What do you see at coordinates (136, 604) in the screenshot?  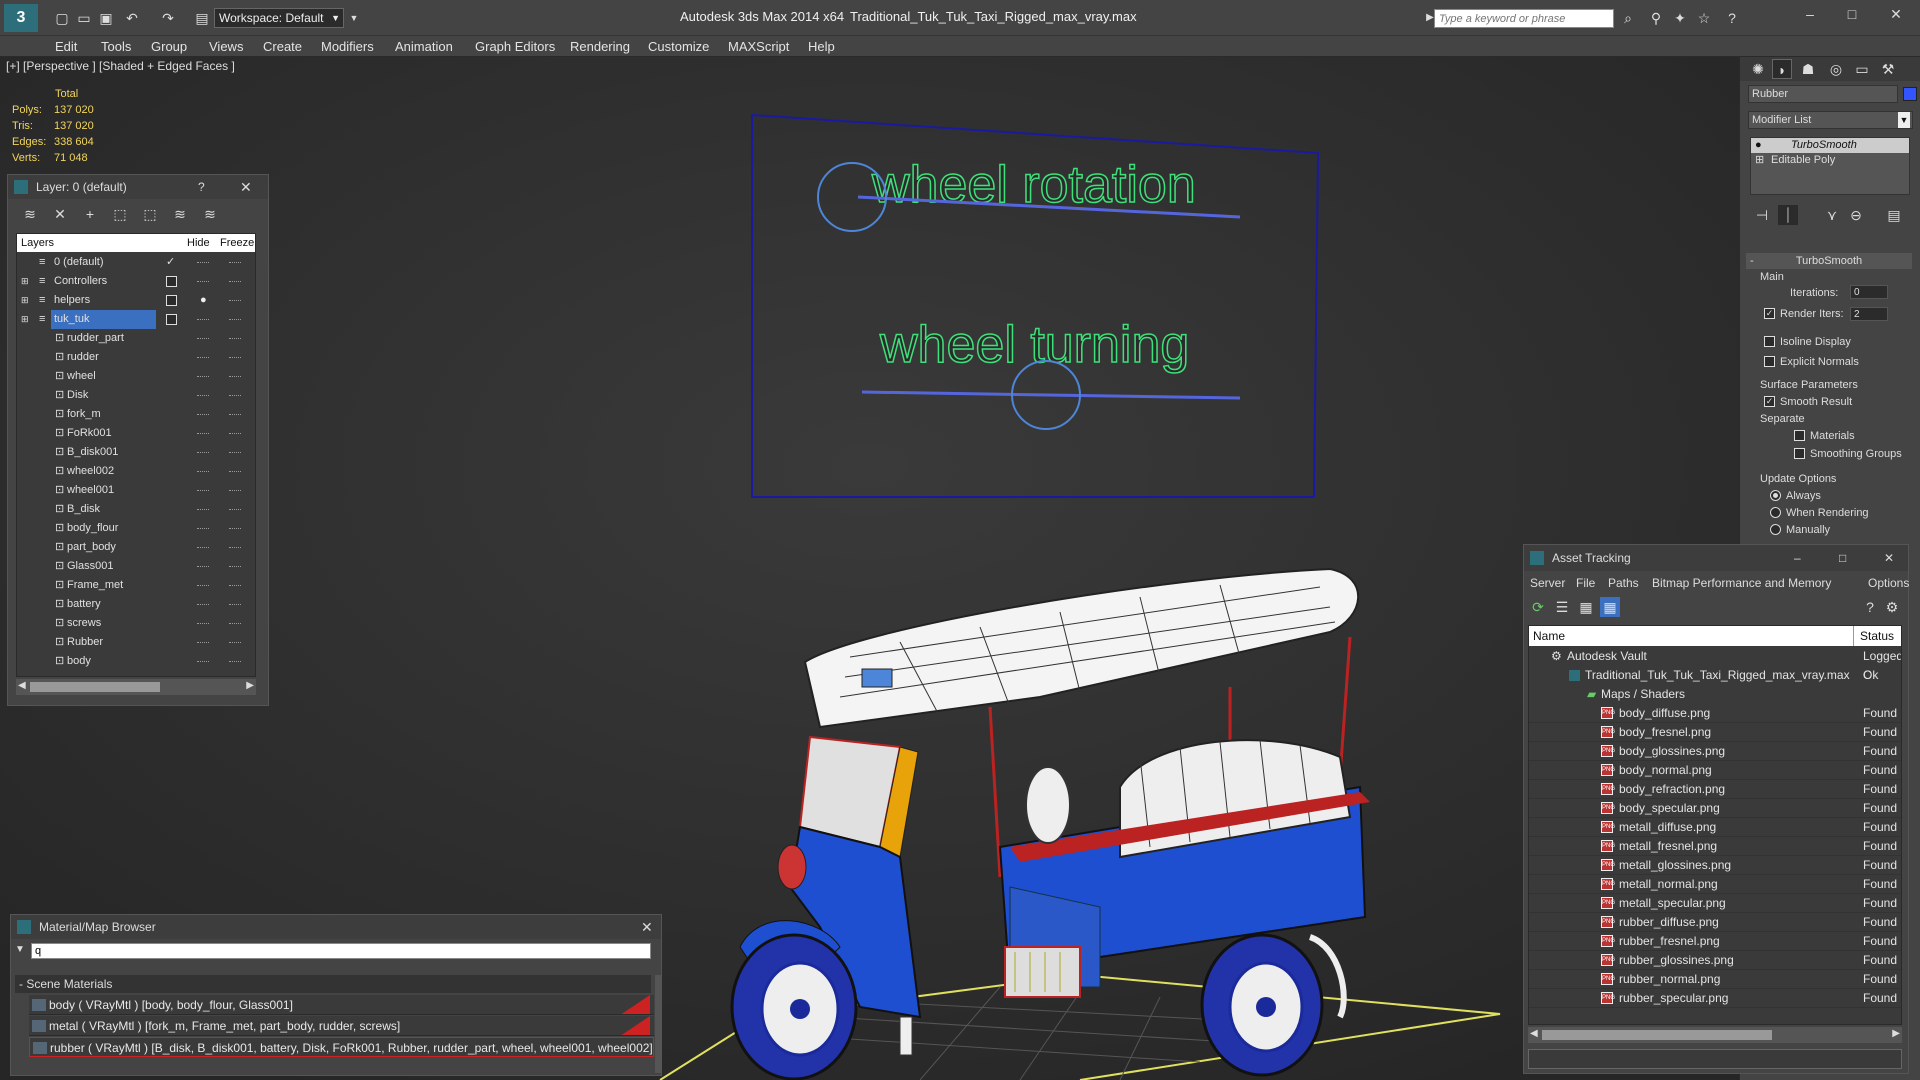 I see `object-row: ⊡ battery` at bounding box center [136, 604].